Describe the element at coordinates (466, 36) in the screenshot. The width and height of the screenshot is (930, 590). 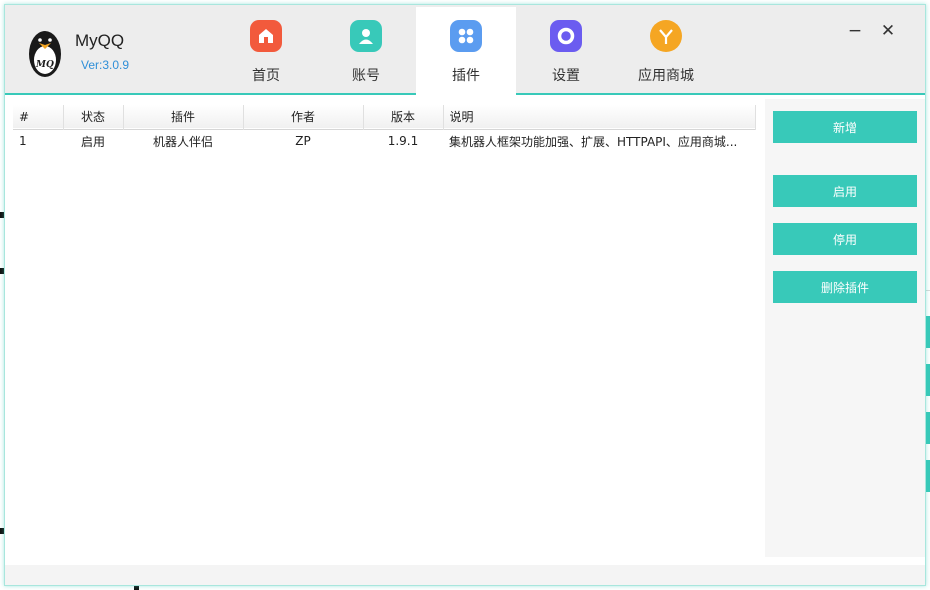
I see `plugin-grid-icon` at that location.